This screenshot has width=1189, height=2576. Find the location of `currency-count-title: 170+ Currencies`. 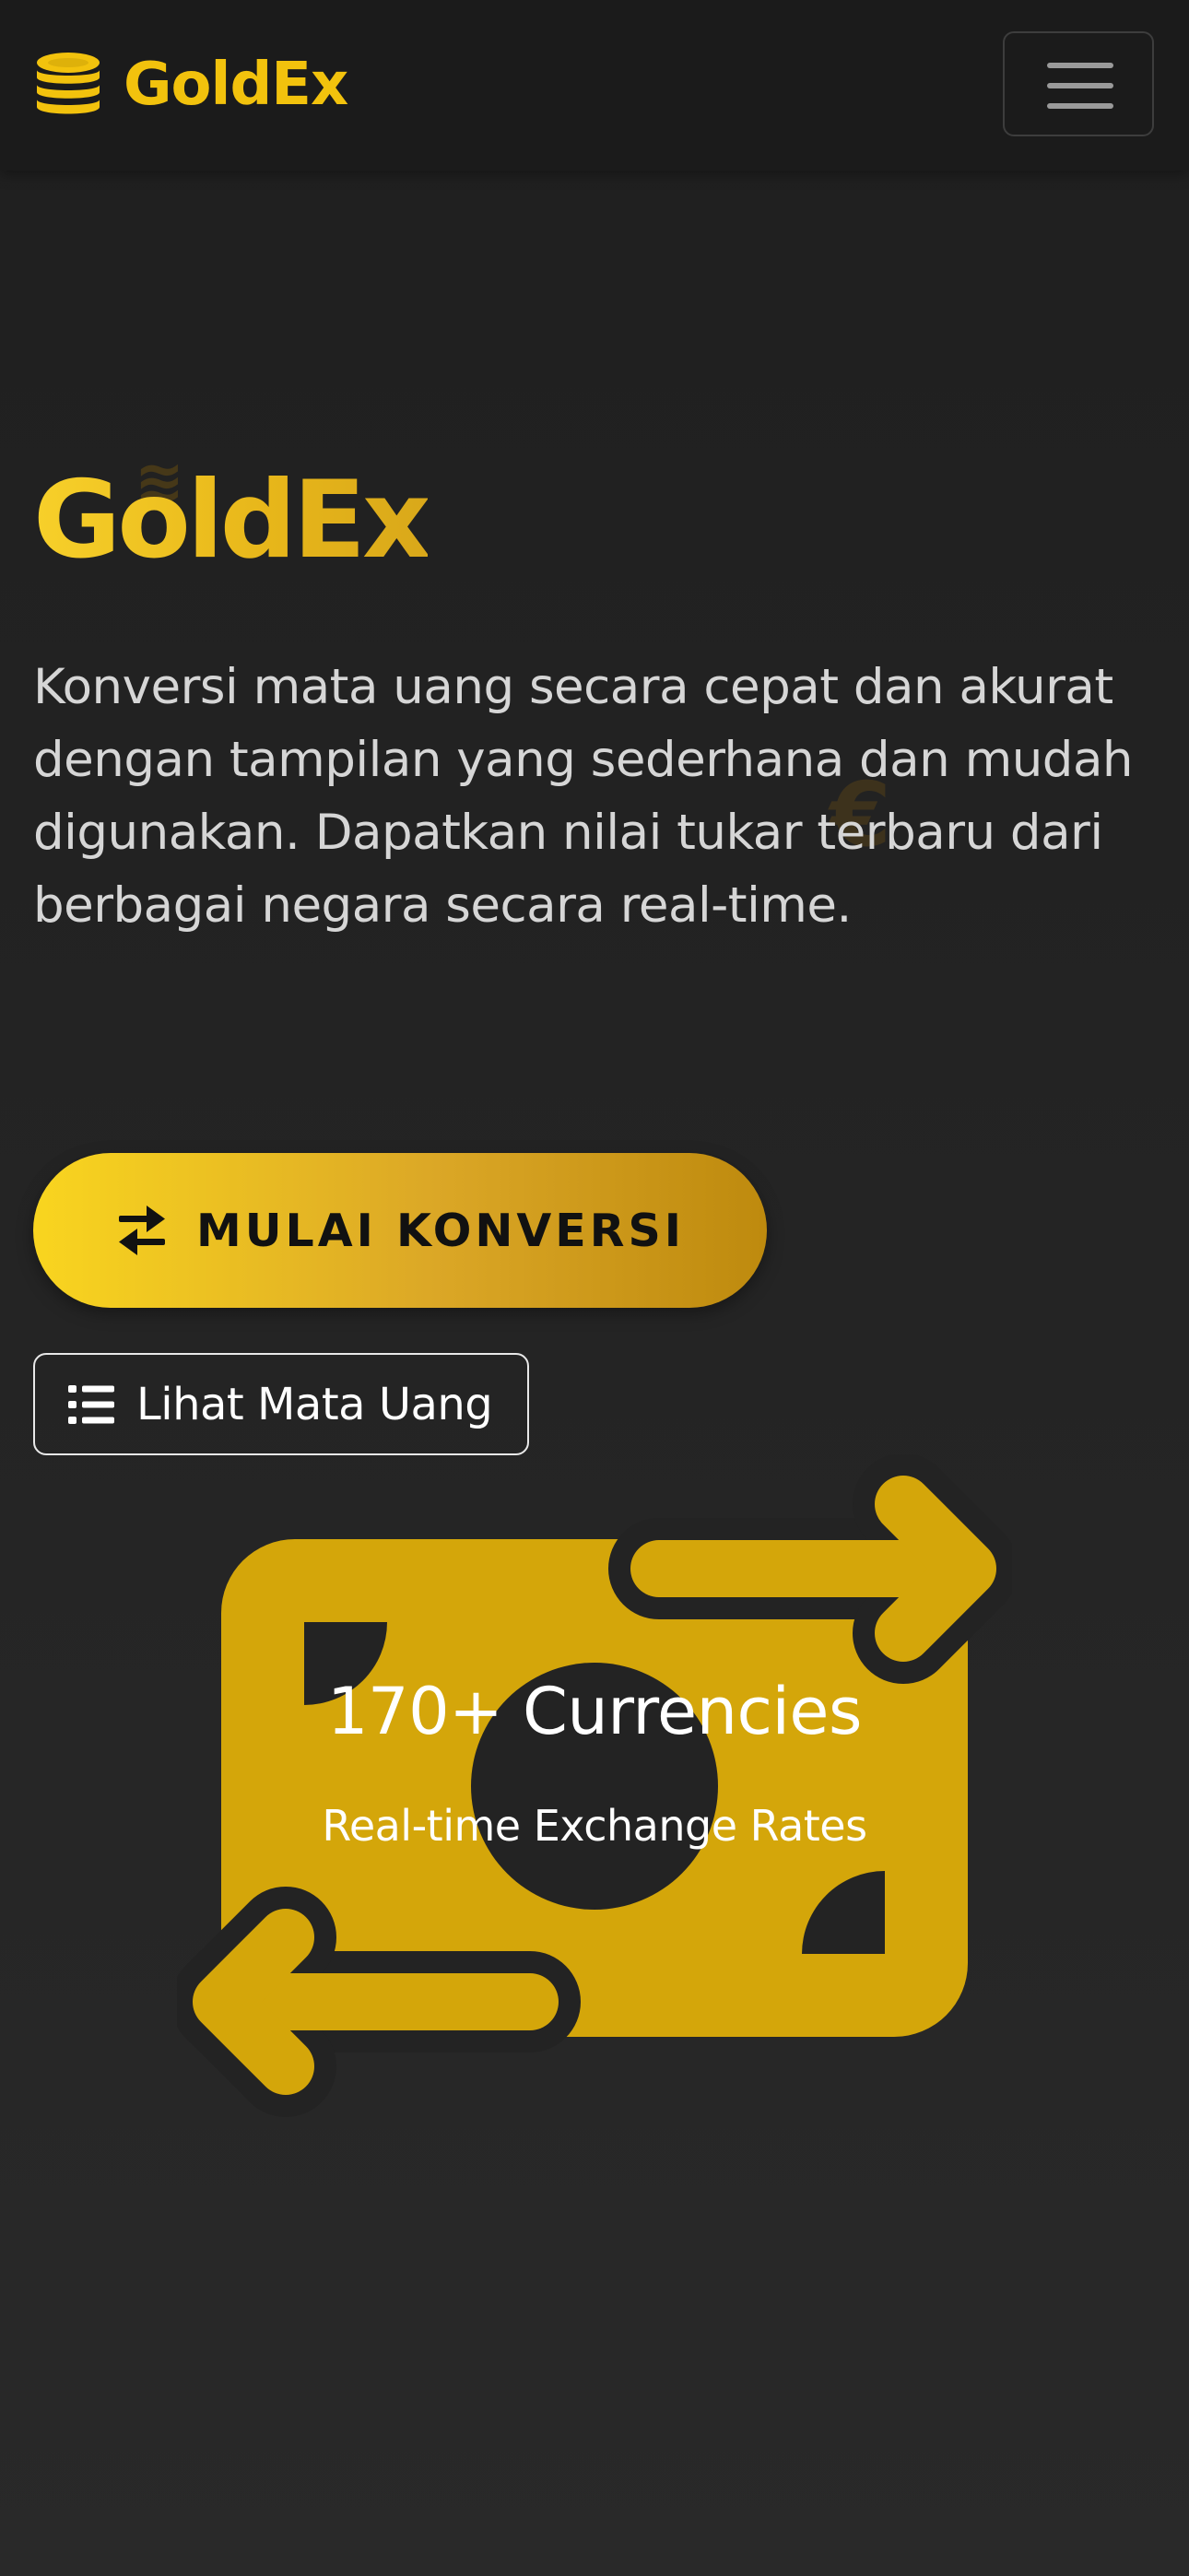

currency-count-title: 170+ Currencies is located at coordinates (594, 1711).